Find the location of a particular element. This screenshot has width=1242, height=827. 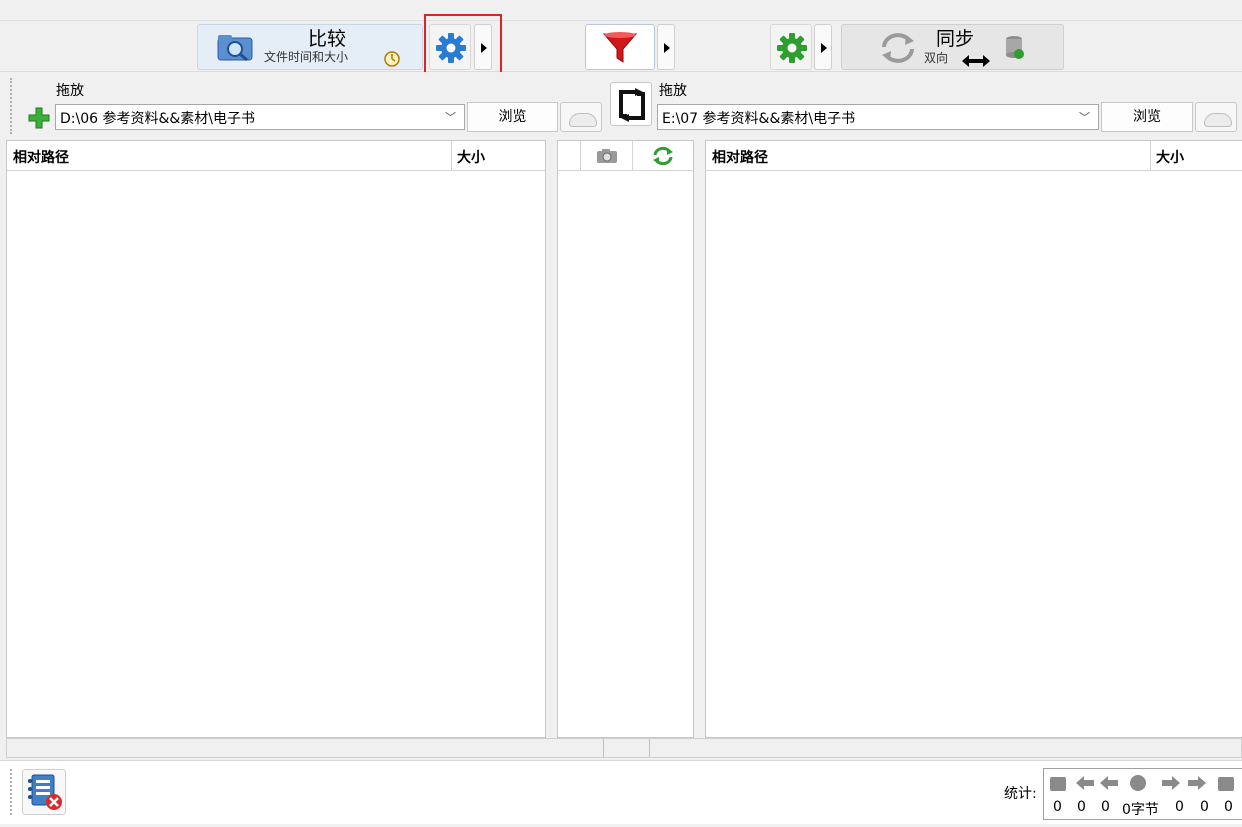

stats-panel: 0 0 0 0字节 0 0 0 is located at coordinates (1142, 794).